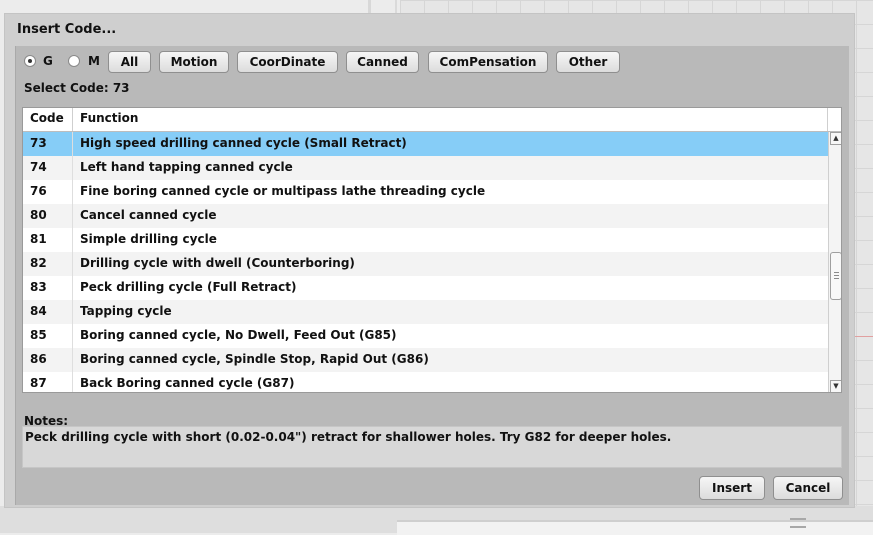 The height and width of the screenshot is (535, 873). What do you see at coordinates (72, 262) in the screenshot?
I see `column-divider` at bounding box center [72, 262].